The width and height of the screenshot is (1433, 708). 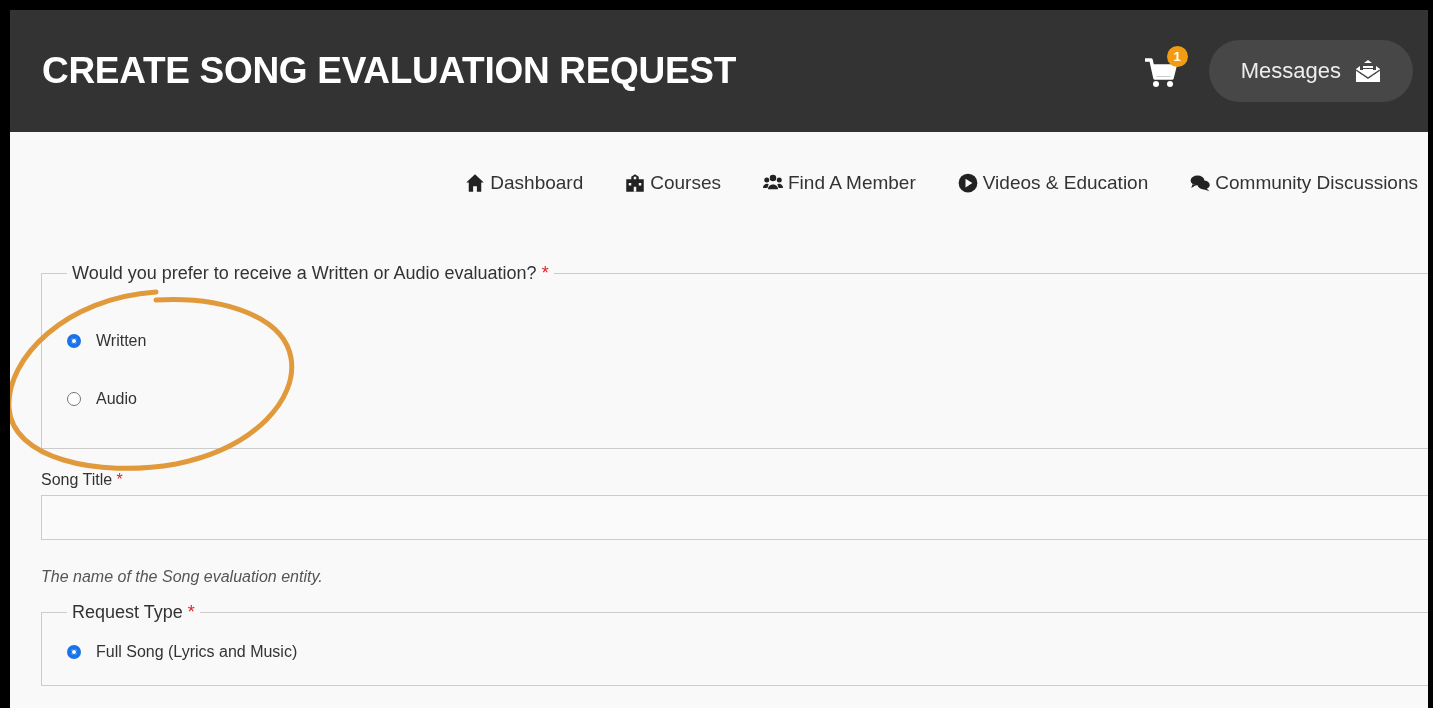 What do you see at coordinates (1310, 71) in the screenshot?
I see `messages-button: Messages` at bounding box center [1310, 71].